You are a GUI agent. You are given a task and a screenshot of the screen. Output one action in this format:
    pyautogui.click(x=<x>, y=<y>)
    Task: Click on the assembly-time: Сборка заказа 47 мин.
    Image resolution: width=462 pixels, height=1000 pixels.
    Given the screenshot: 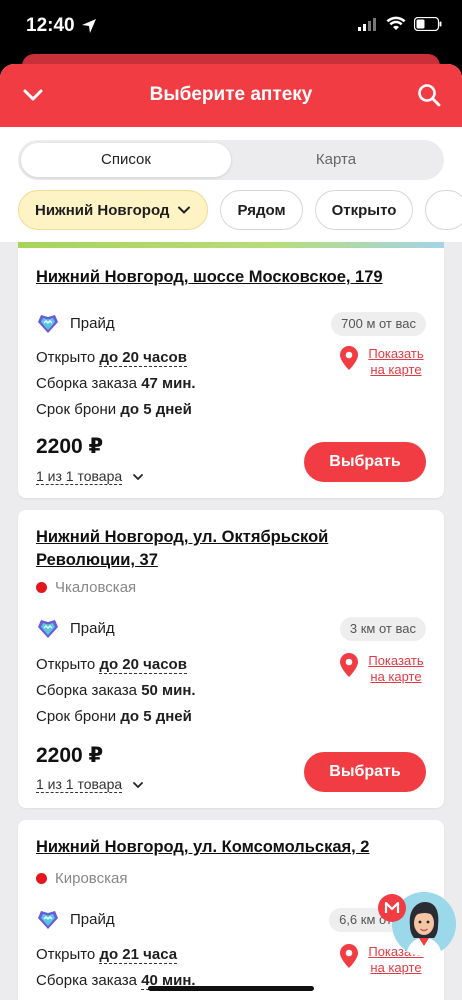 What is the action you would take?
    pyautogui.click(x=116, y=384)
    